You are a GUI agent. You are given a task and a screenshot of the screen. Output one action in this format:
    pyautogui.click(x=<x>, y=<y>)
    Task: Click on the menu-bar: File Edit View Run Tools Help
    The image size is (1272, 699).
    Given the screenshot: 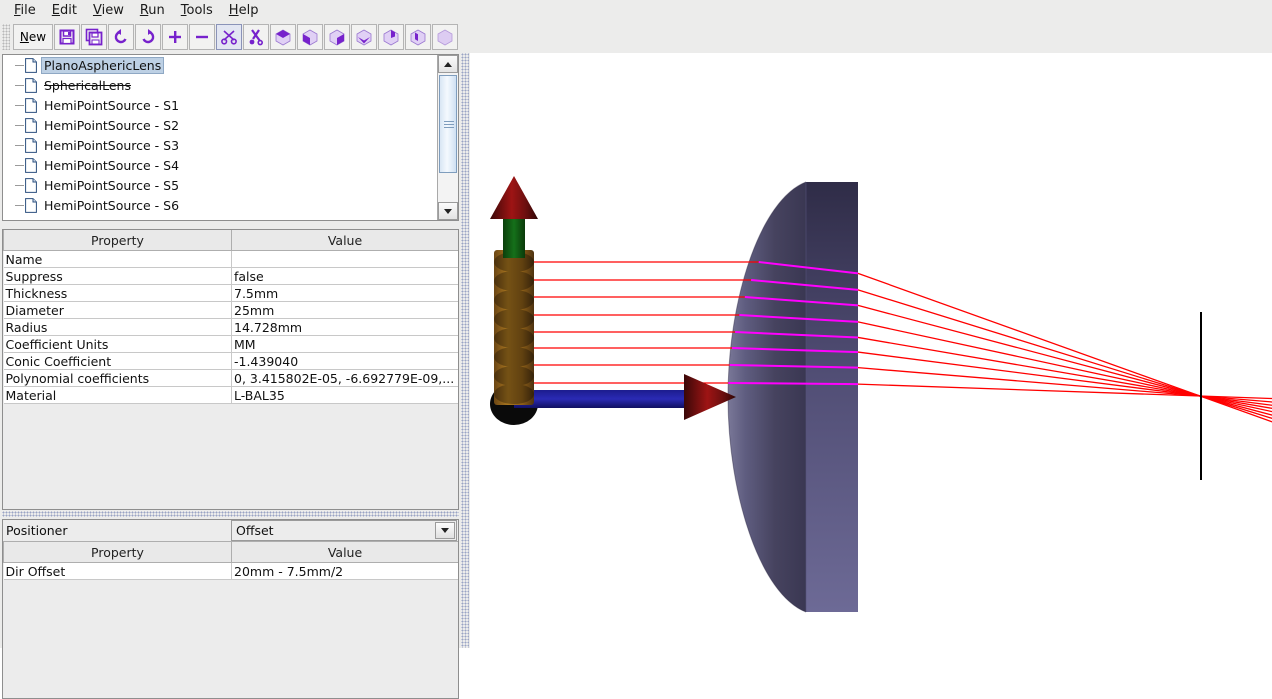 What is the action you would take?
    pyautogui.click(x=636, y=10)
    